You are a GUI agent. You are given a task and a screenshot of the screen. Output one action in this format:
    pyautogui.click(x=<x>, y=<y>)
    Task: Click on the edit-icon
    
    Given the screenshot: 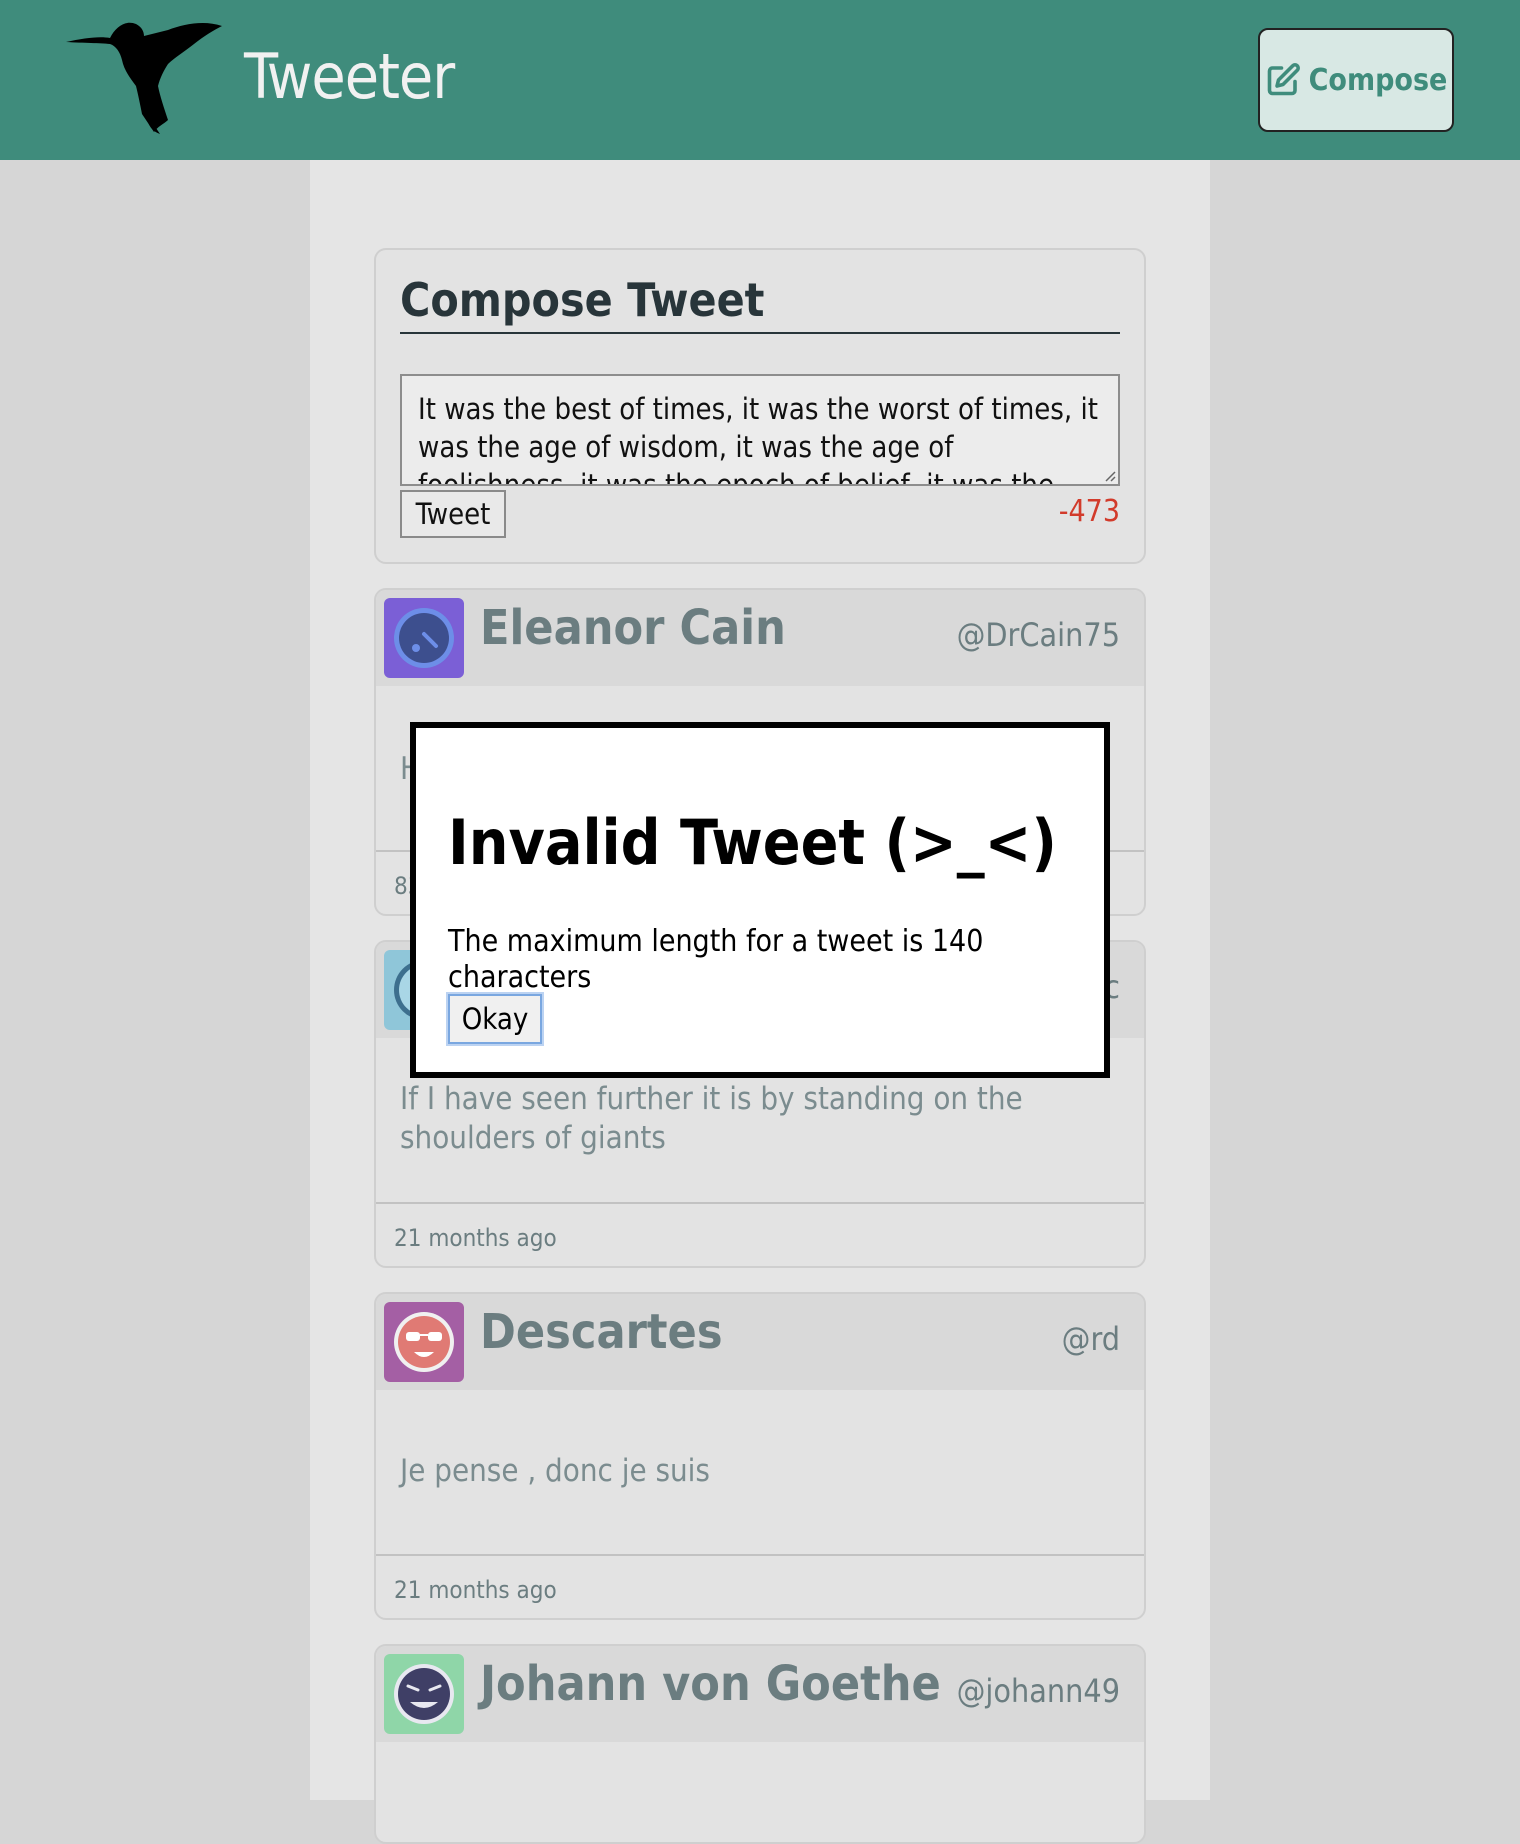 What is the action you would take?
    pyautogui.click(x=1283, y=79)
    